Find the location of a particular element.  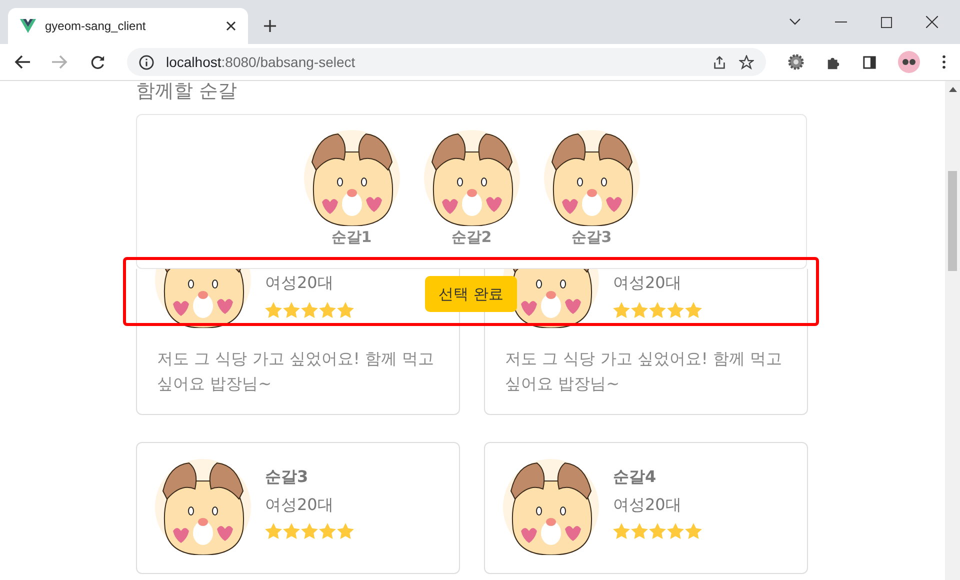

scrollbar is located at coordinates (952, 330).